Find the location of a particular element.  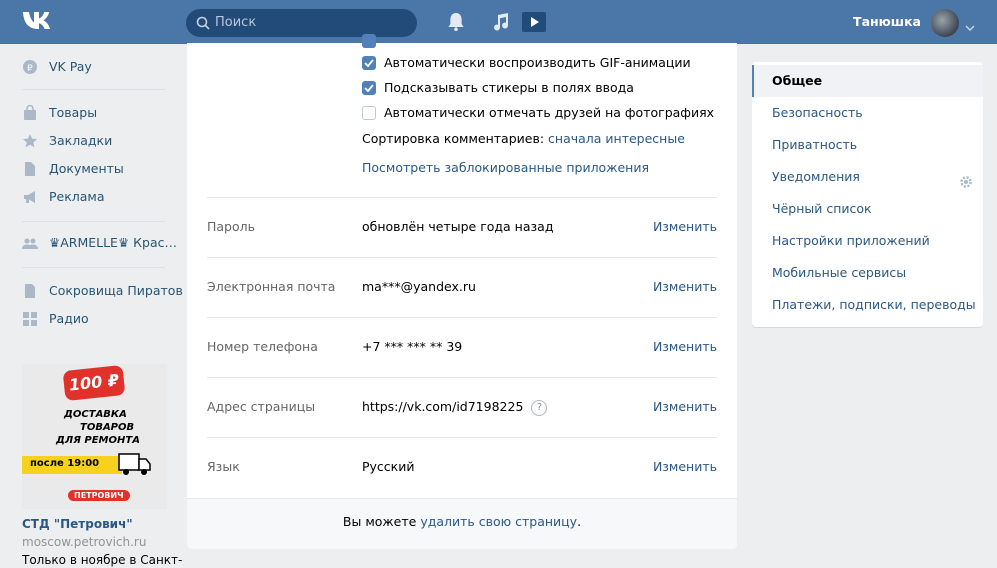

vk-pay-icon: ₽ is located at coordinates (30, 67).